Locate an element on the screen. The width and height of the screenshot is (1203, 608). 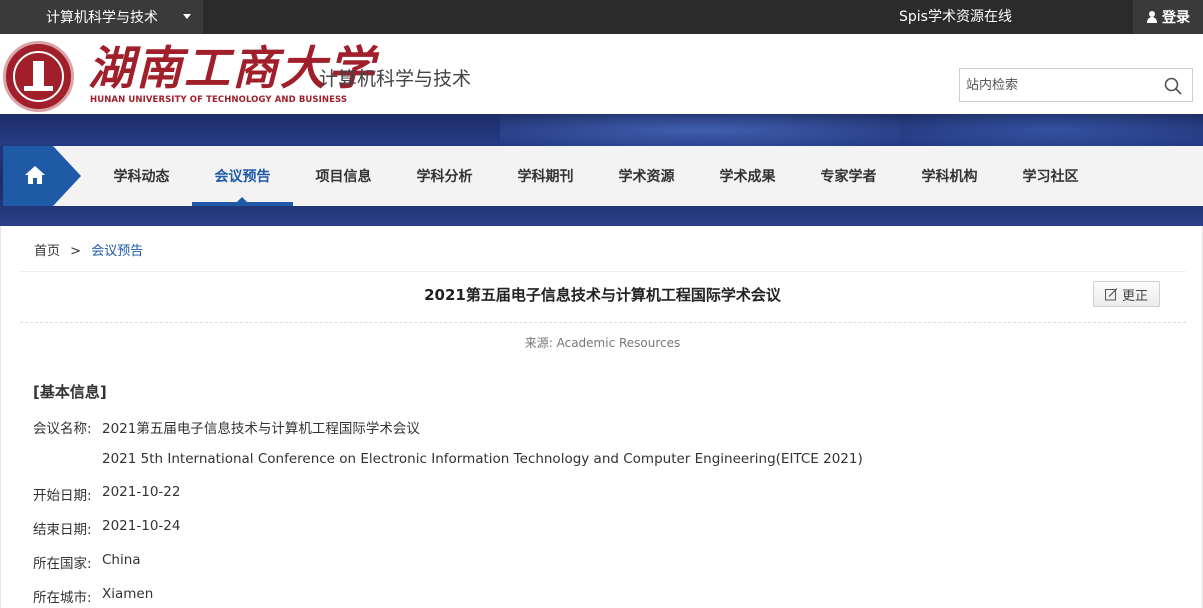
divider-dashed is located at coordinates (603, 322).